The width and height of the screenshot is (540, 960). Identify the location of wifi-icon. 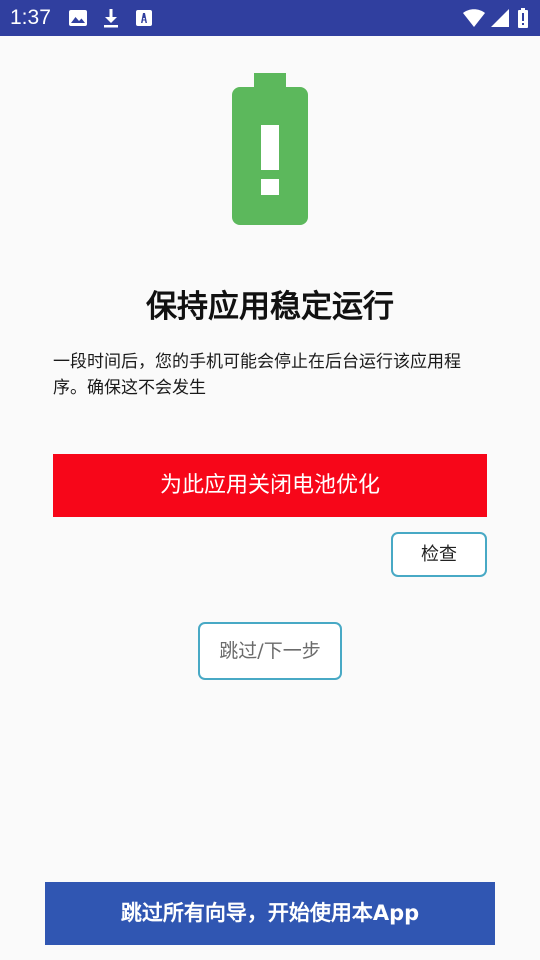
(474, 18).